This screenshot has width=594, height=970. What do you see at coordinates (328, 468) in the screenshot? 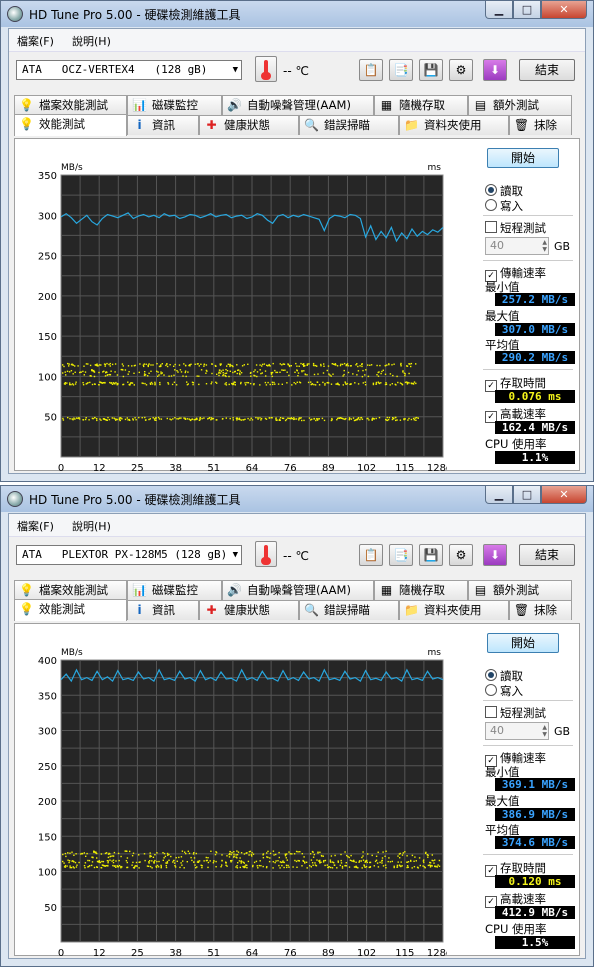
I see `x-tick-label: 89` at bounding box center [328, 468].